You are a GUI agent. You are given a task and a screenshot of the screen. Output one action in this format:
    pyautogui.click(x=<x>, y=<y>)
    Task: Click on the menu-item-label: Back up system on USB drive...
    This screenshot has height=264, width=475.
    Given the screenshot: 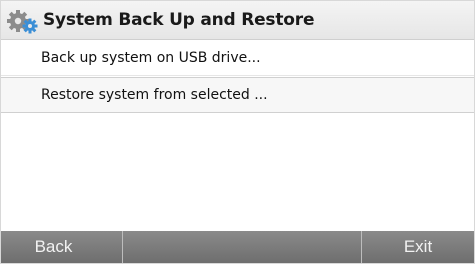 What is the action you would take?
    pyautogui.click(x=151, y=57)
    